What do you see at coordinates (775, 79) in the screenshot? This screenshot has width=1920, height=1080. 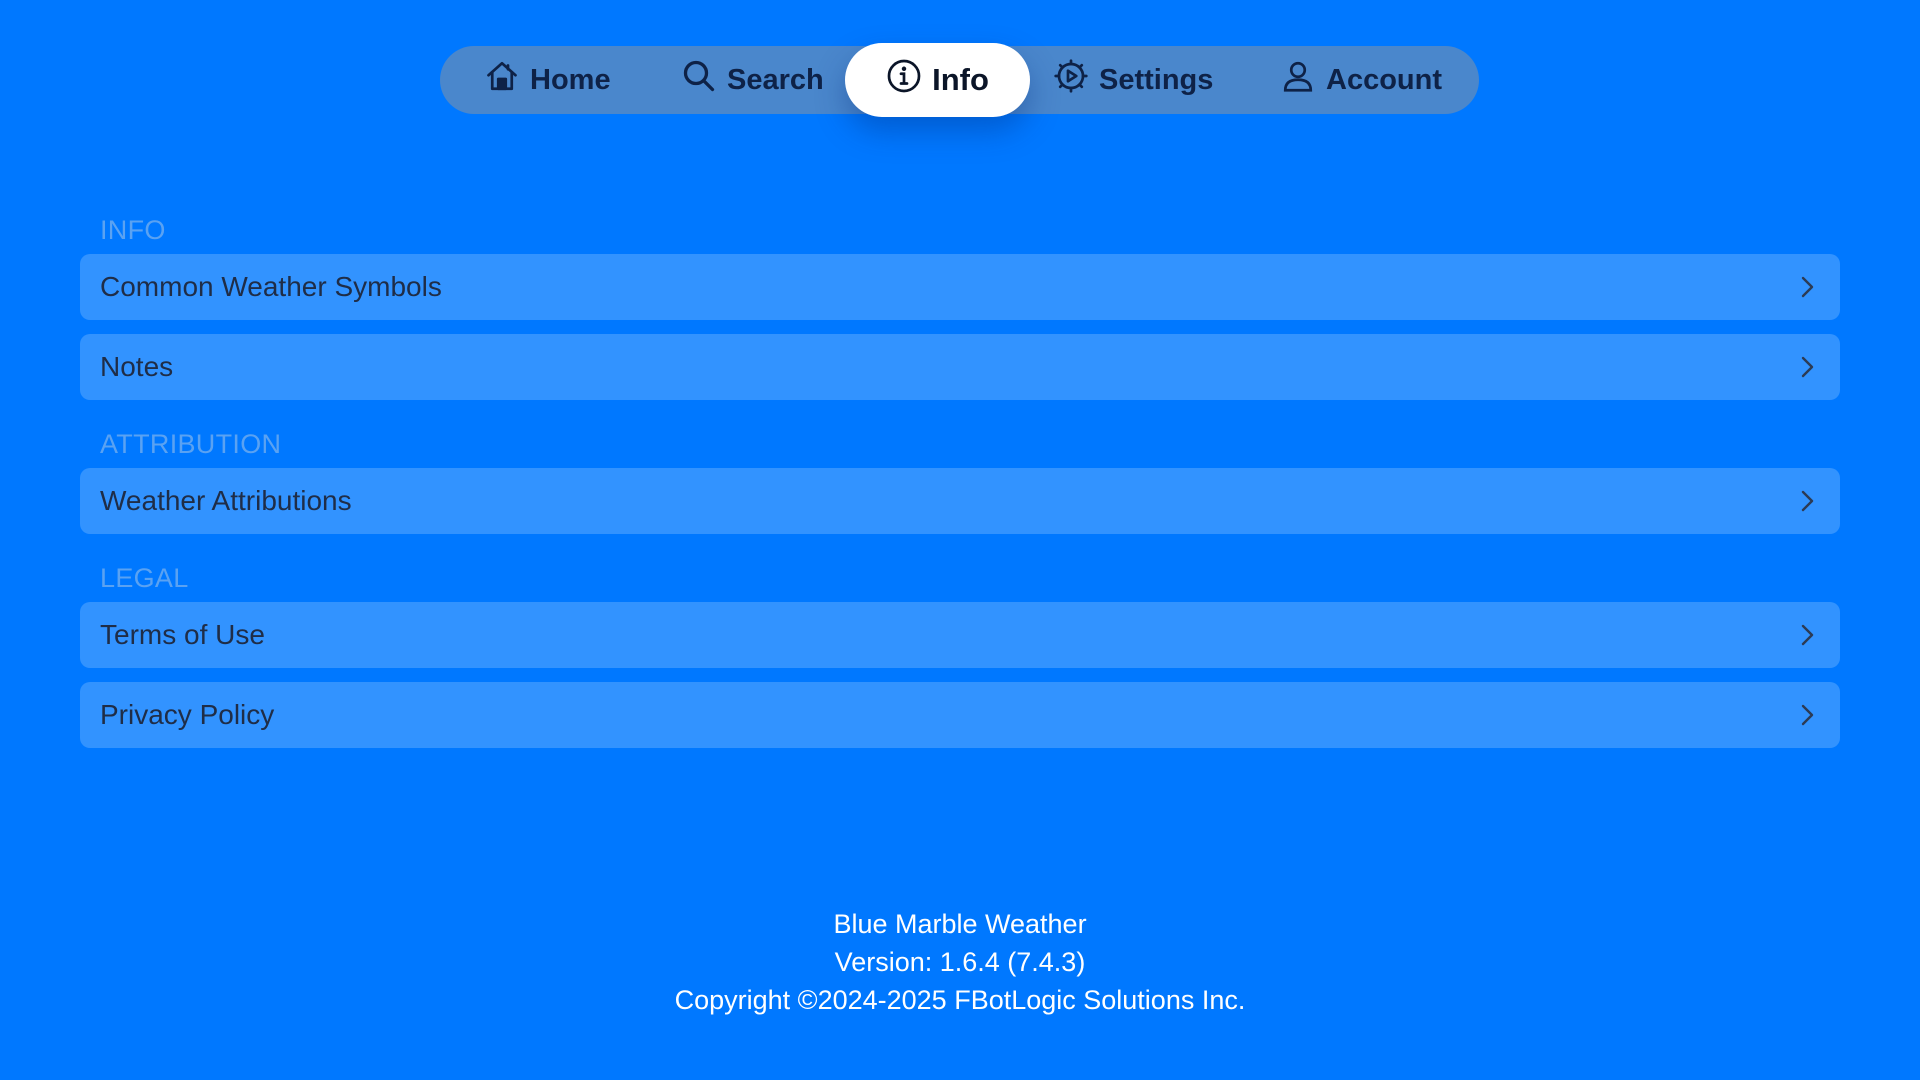 I see `tab-search-label: Search` at bounding box center [775, 79].